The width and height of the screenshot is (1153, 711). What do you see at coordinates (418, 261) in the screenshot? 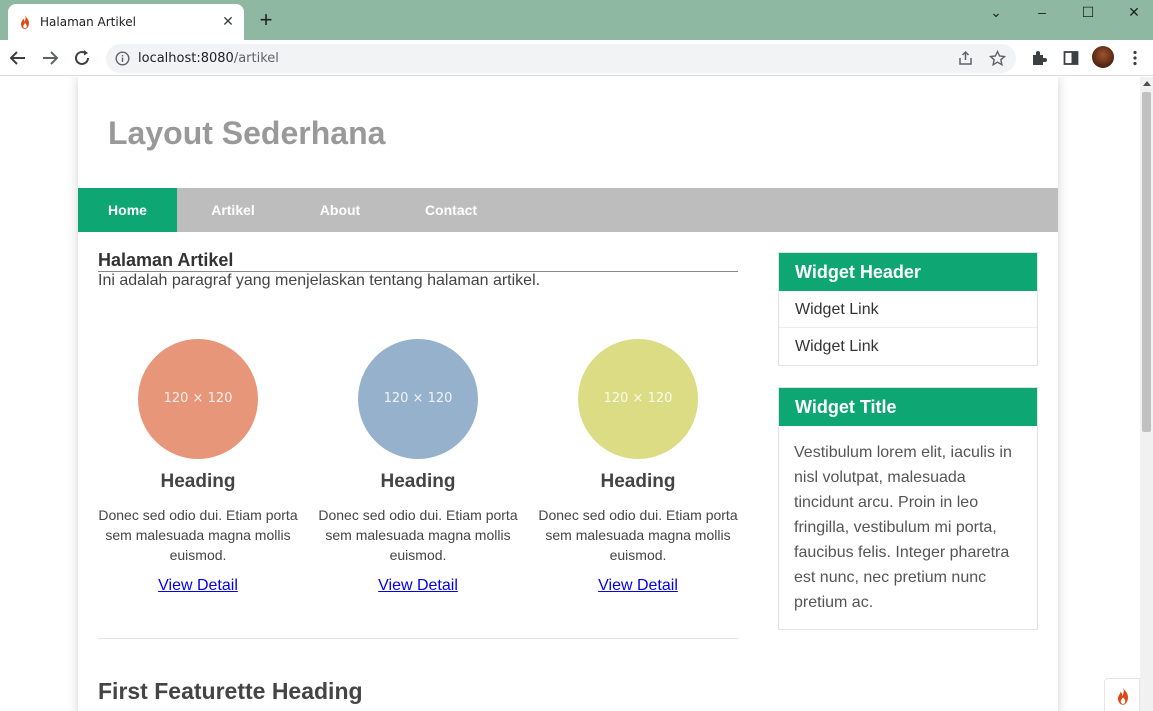
I see `article-title: Halaman Artikel` at bounding box center [418, 261].